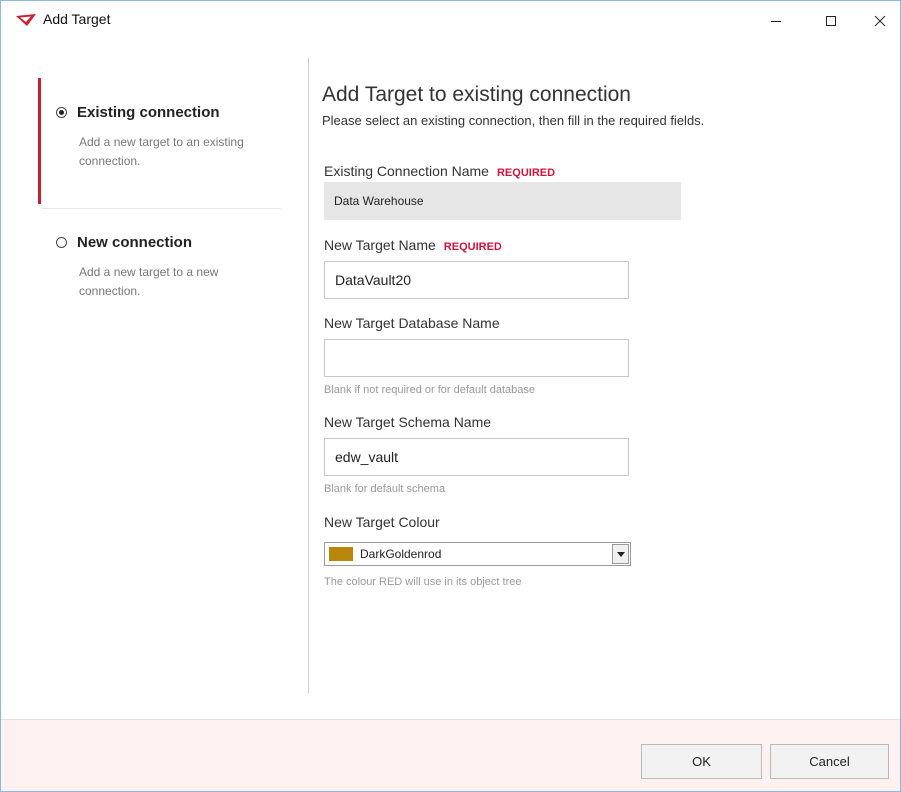  What do you see at coordinates (26, 20) in the screenshot?
I see `app-logo-icon` at bounding box center [26, 20].